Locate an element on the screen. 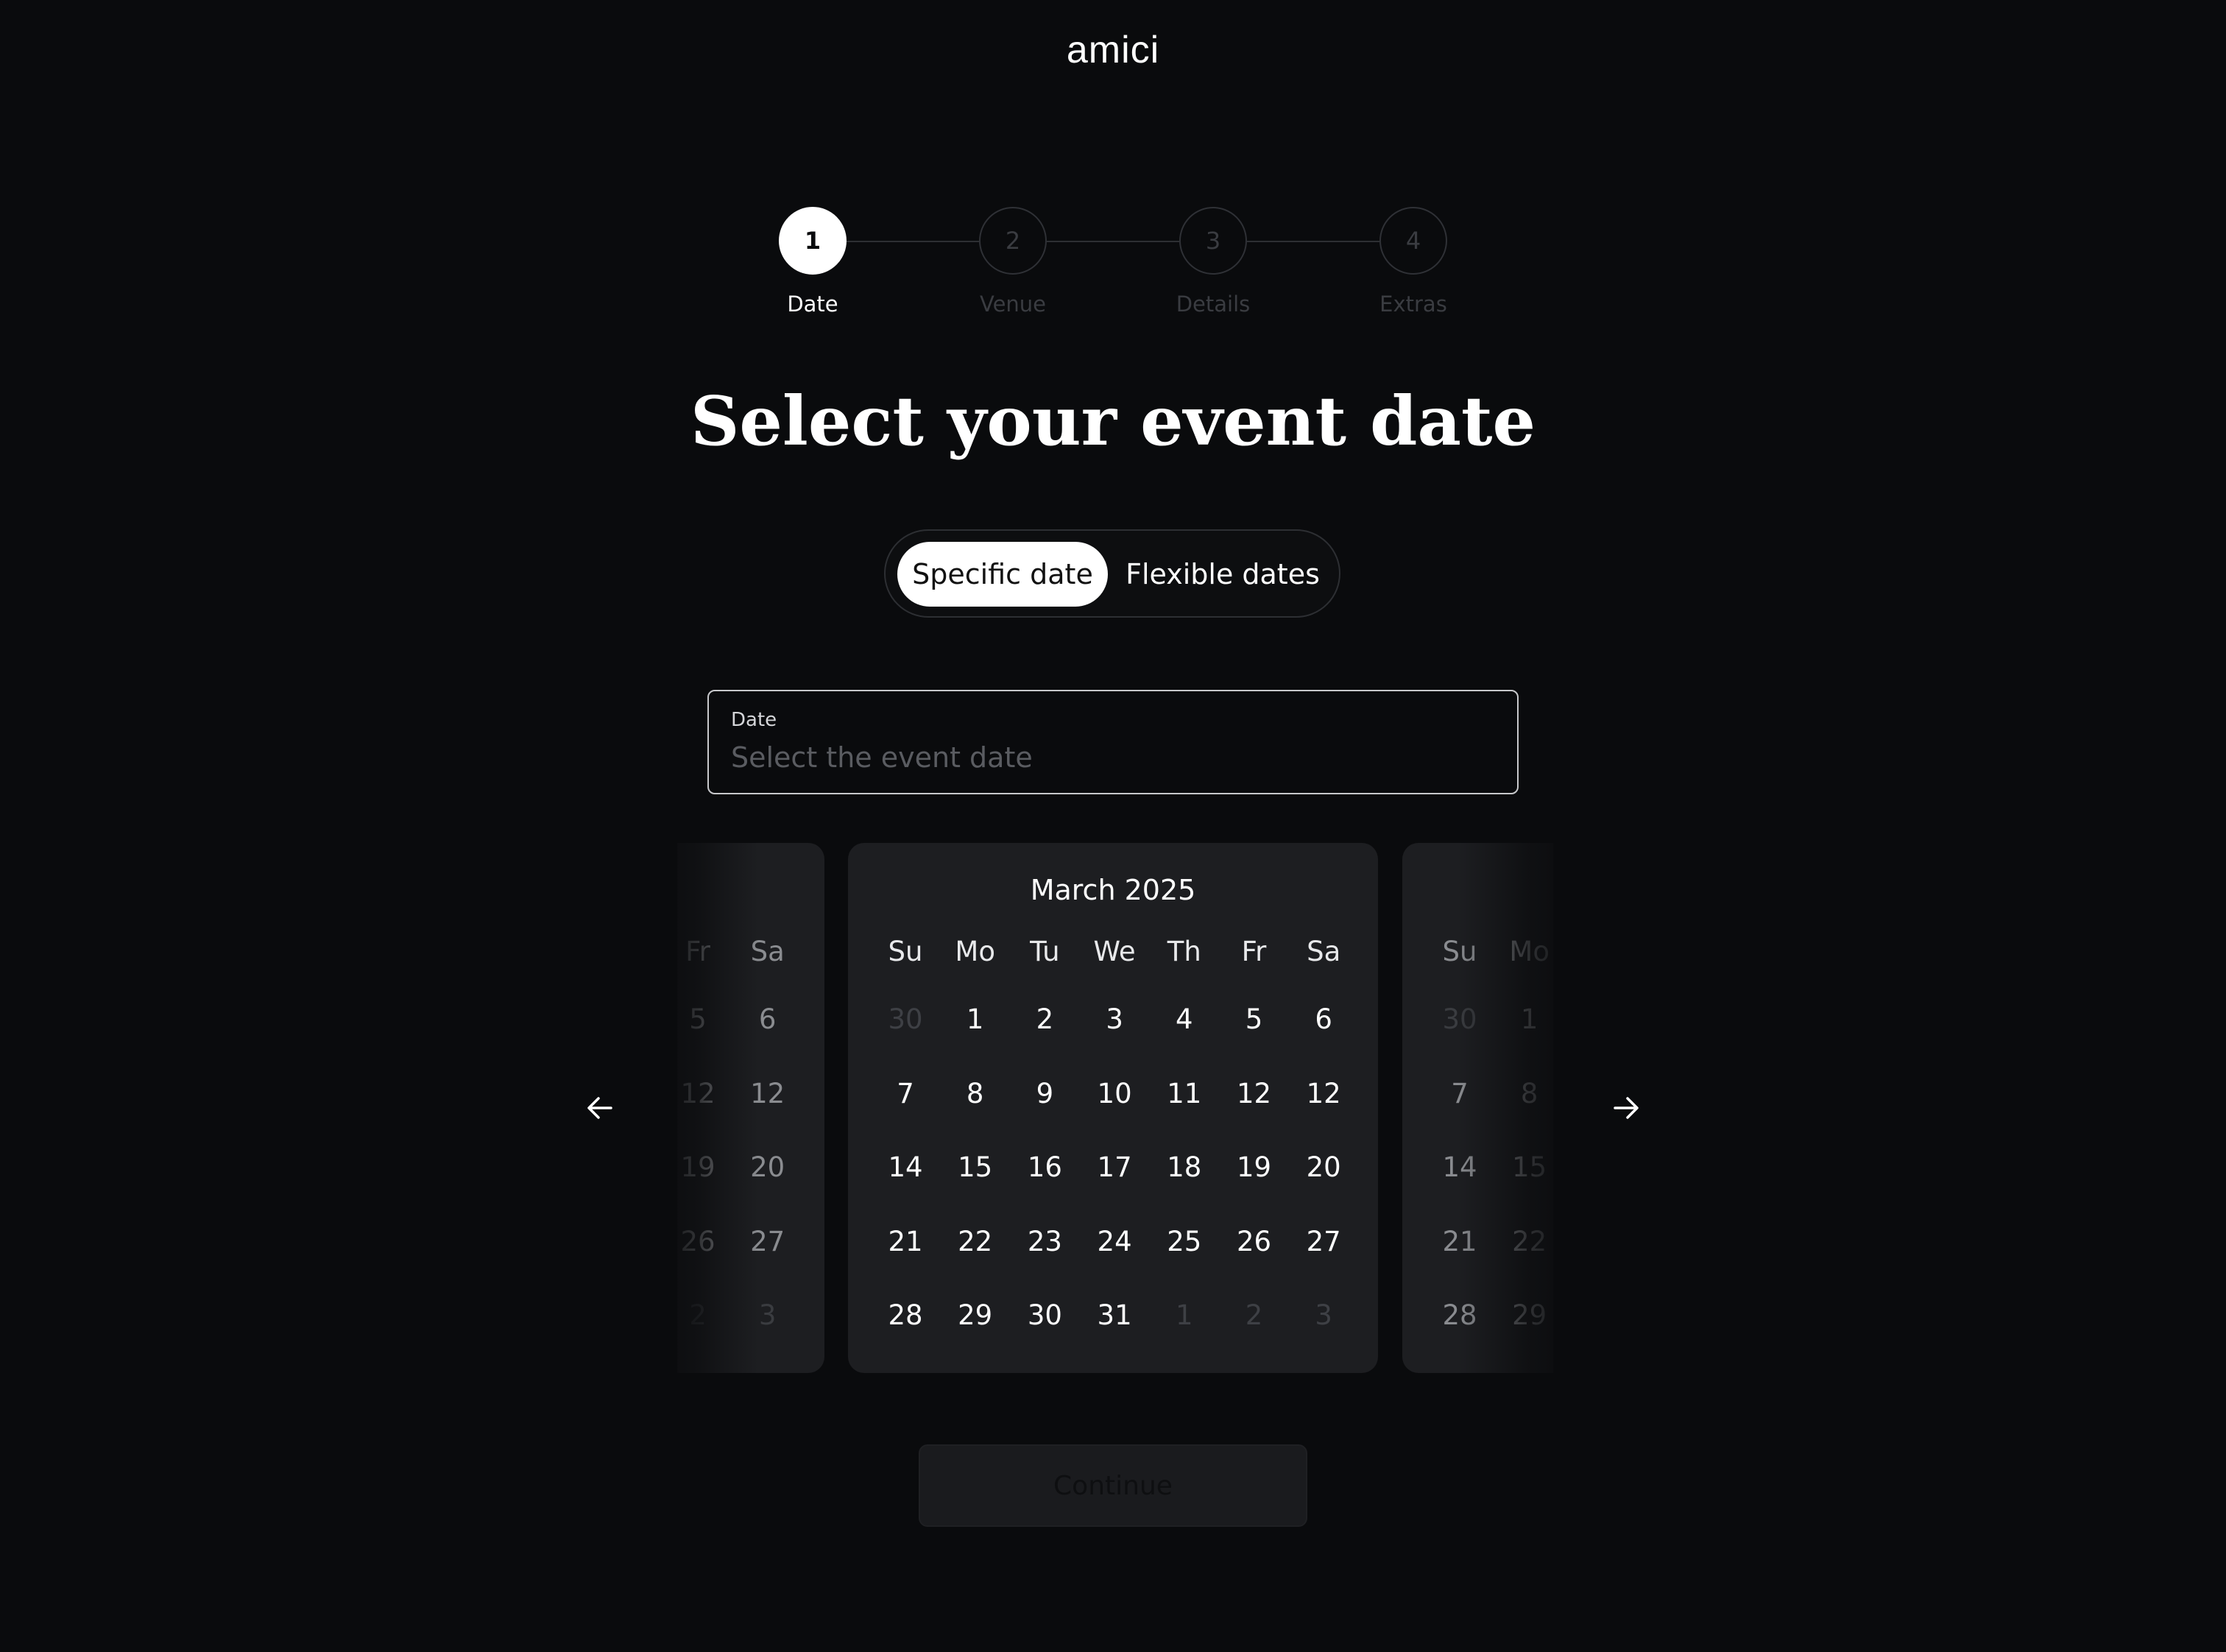  step-4-circle: 4 is located at coordinates (1413, 241).